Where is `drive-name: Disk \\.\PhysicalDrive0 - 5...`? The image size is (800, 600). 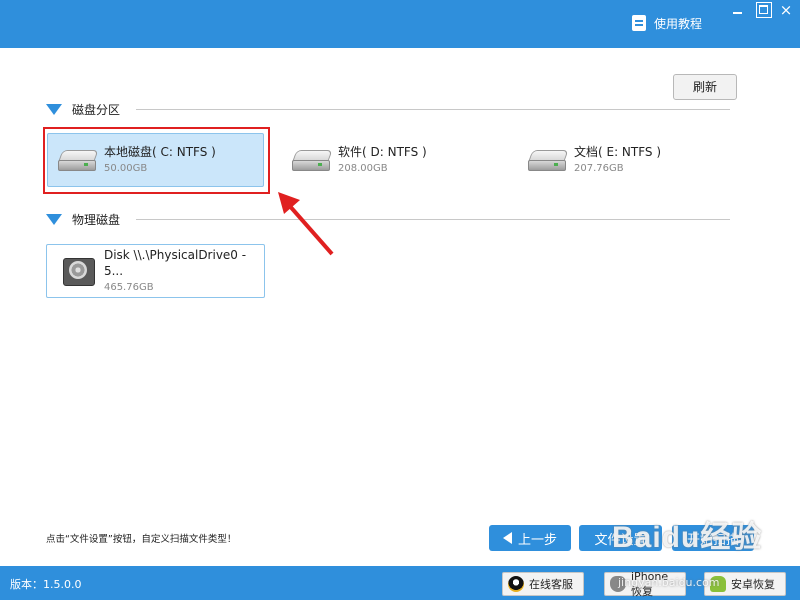 drive-name: Disk \\.\PhysicalDrive0 - 5... is located at coordinates (175, 263).